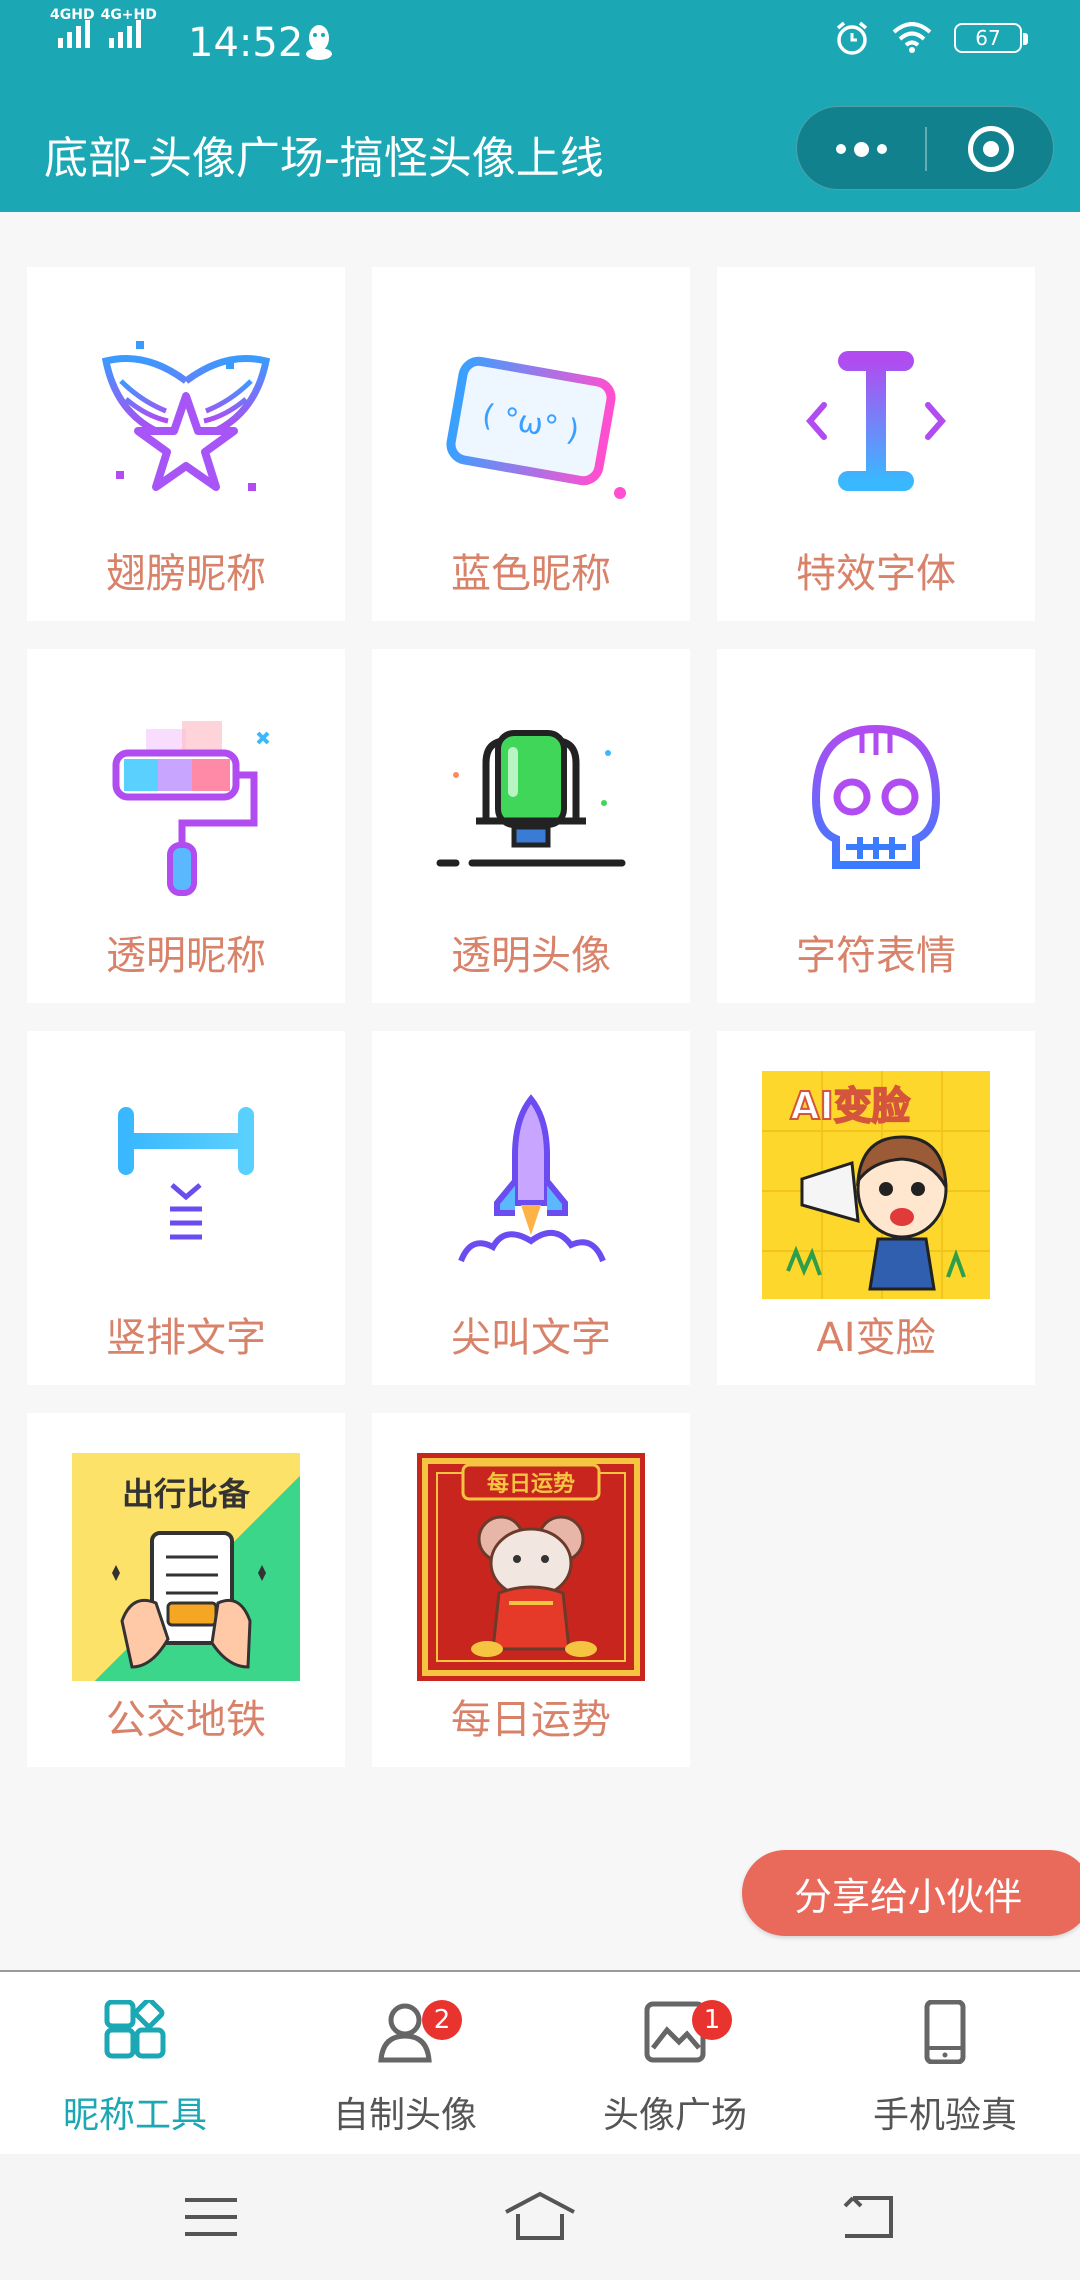 The image size is (1080, 2280). What do you see at coordinates (531, 1185) in the screenshot?
I see `rocket-icon` at bounding box center [531, 1185].